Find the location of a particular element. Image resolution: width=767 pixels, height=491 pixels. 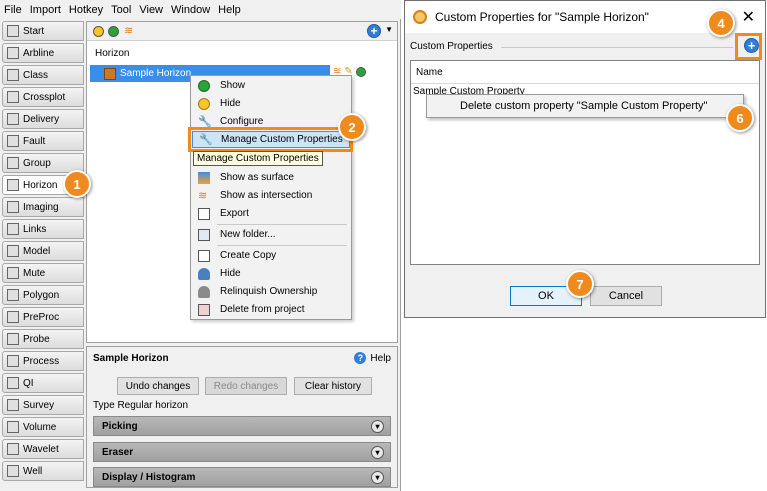

export-icon is located at coordinates (204, 213).